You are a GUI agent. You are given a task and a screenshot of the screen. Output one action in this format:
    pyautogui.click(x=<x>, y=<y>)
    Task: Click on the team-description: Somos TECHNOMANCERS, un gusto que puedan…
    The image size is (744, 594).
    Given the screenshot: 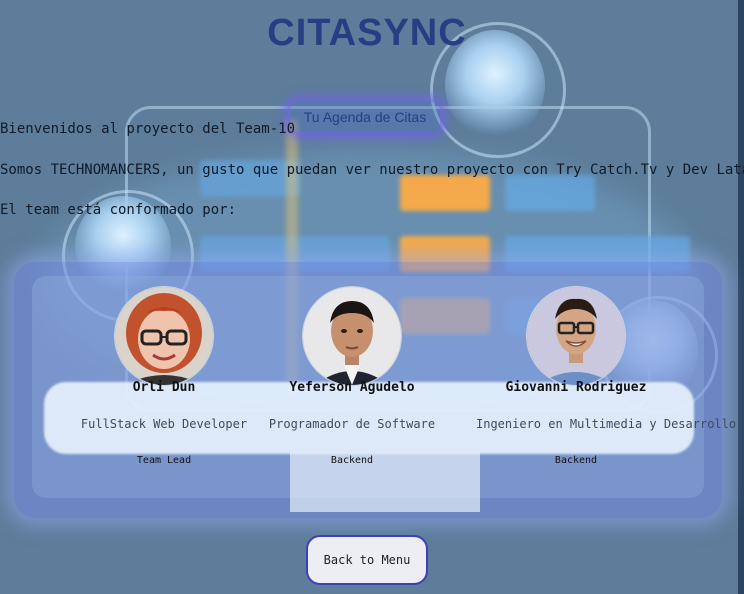 What is the action you would take?
    pyautogui.click(x=372, y=170)
    